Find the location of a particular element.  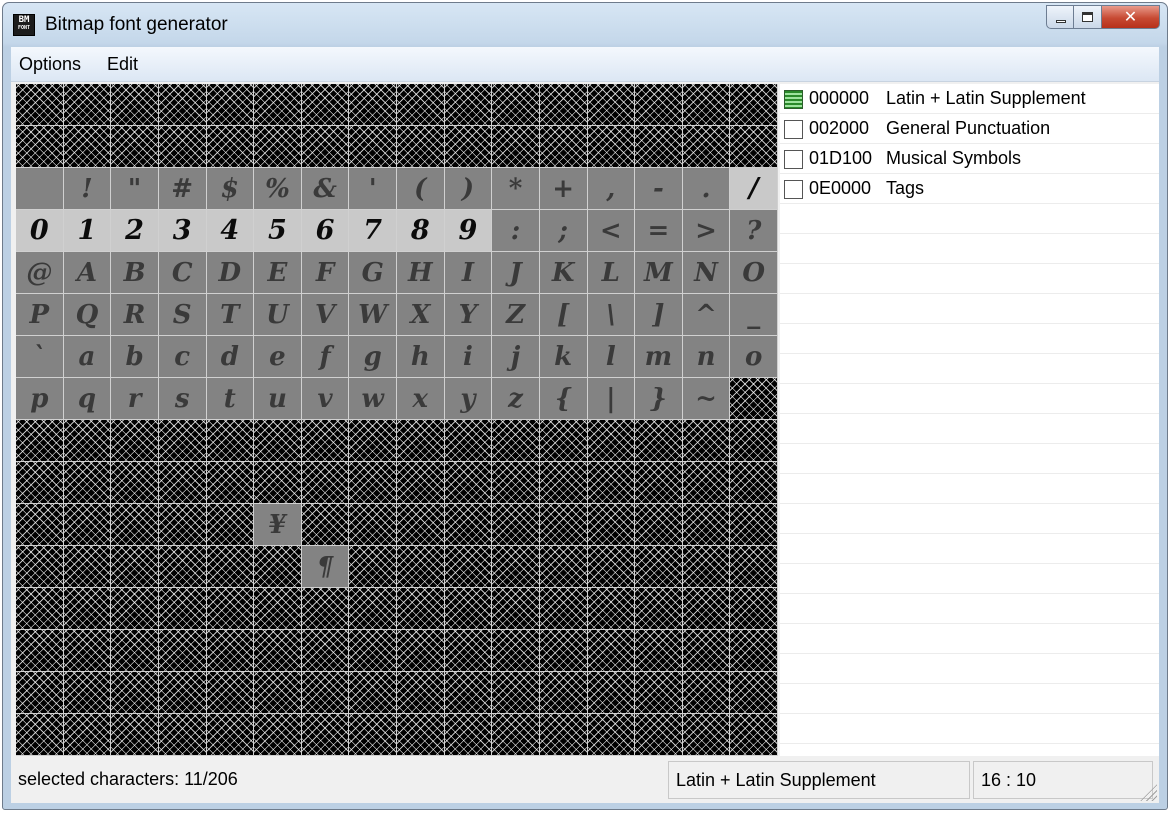

char-cell: g is located at coordinates (373, 357).